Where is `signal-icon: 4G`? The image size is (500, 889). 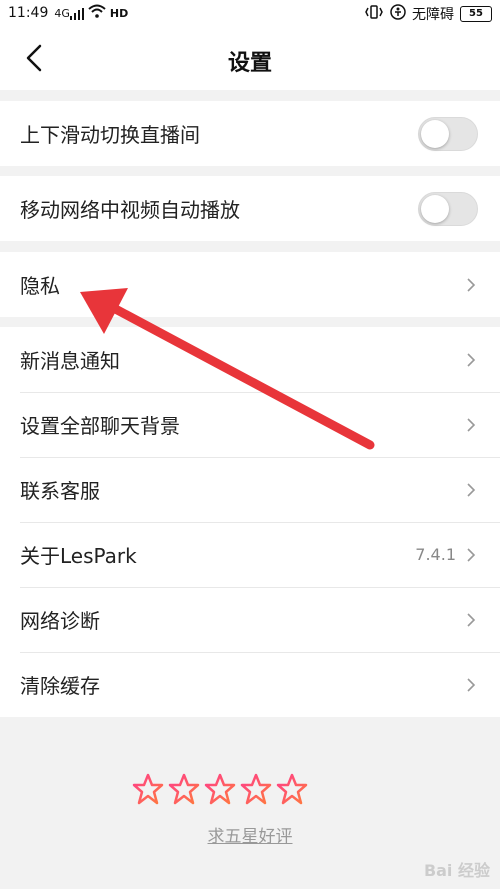
signal-icon: 4G is located at coordinates (69, 13).